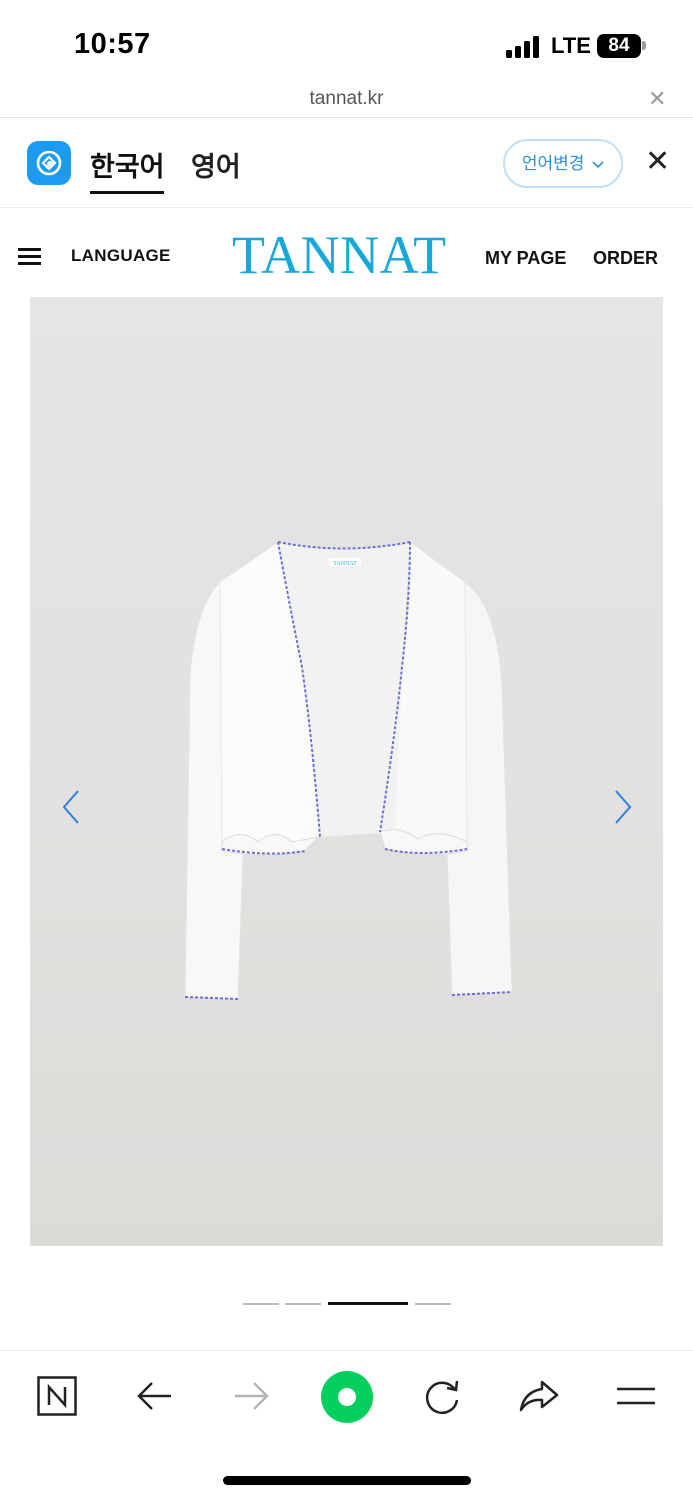  I want to click on url-bar: tannat.kr ✕, so click(346, 99).